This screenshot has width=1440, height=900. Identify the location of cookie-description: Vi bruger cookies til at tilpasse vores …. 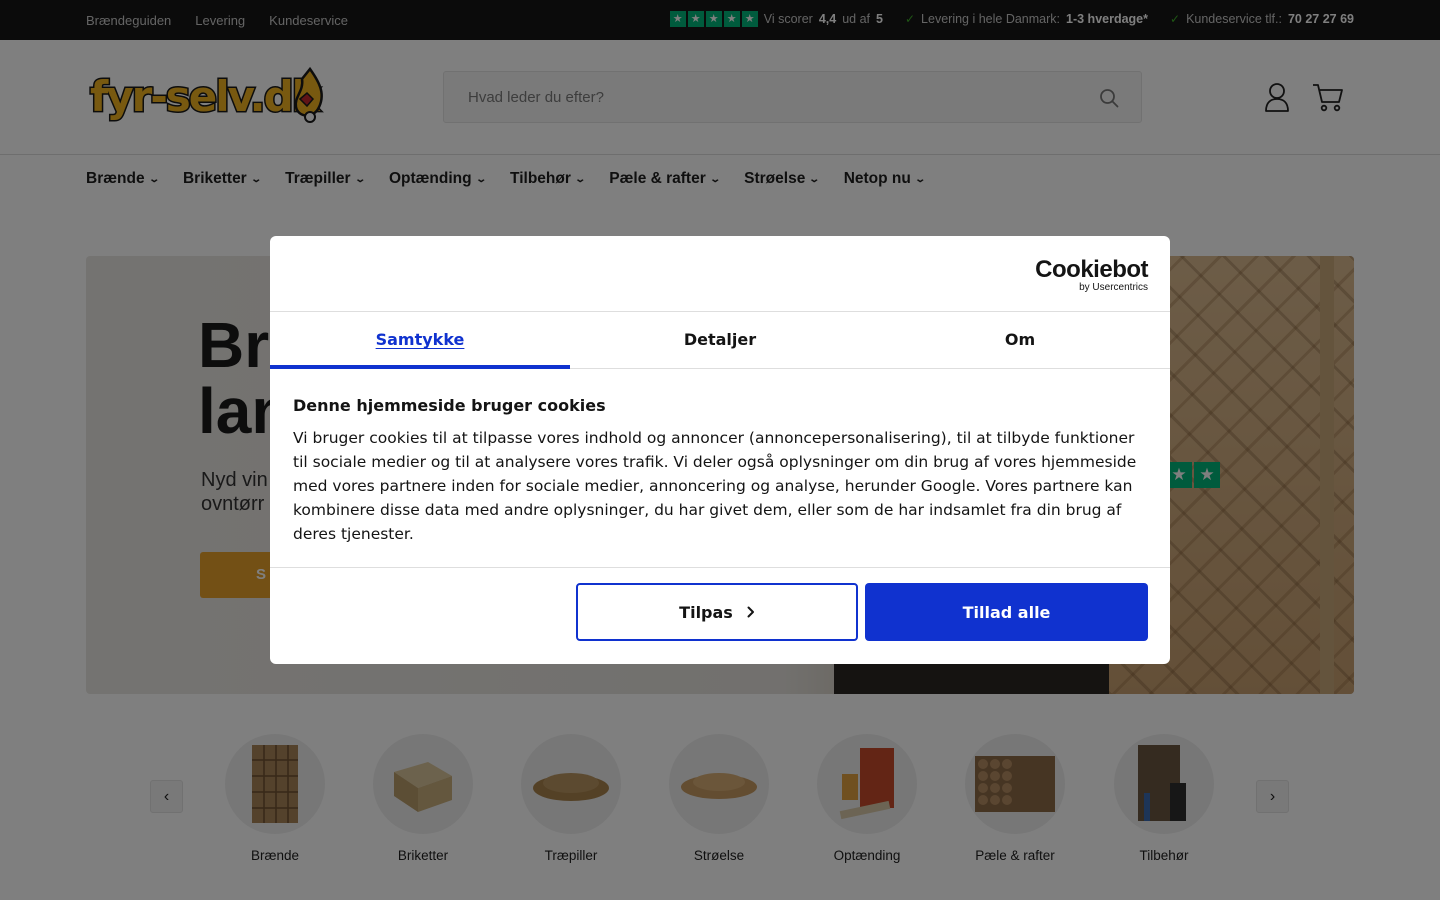
(715, 486).